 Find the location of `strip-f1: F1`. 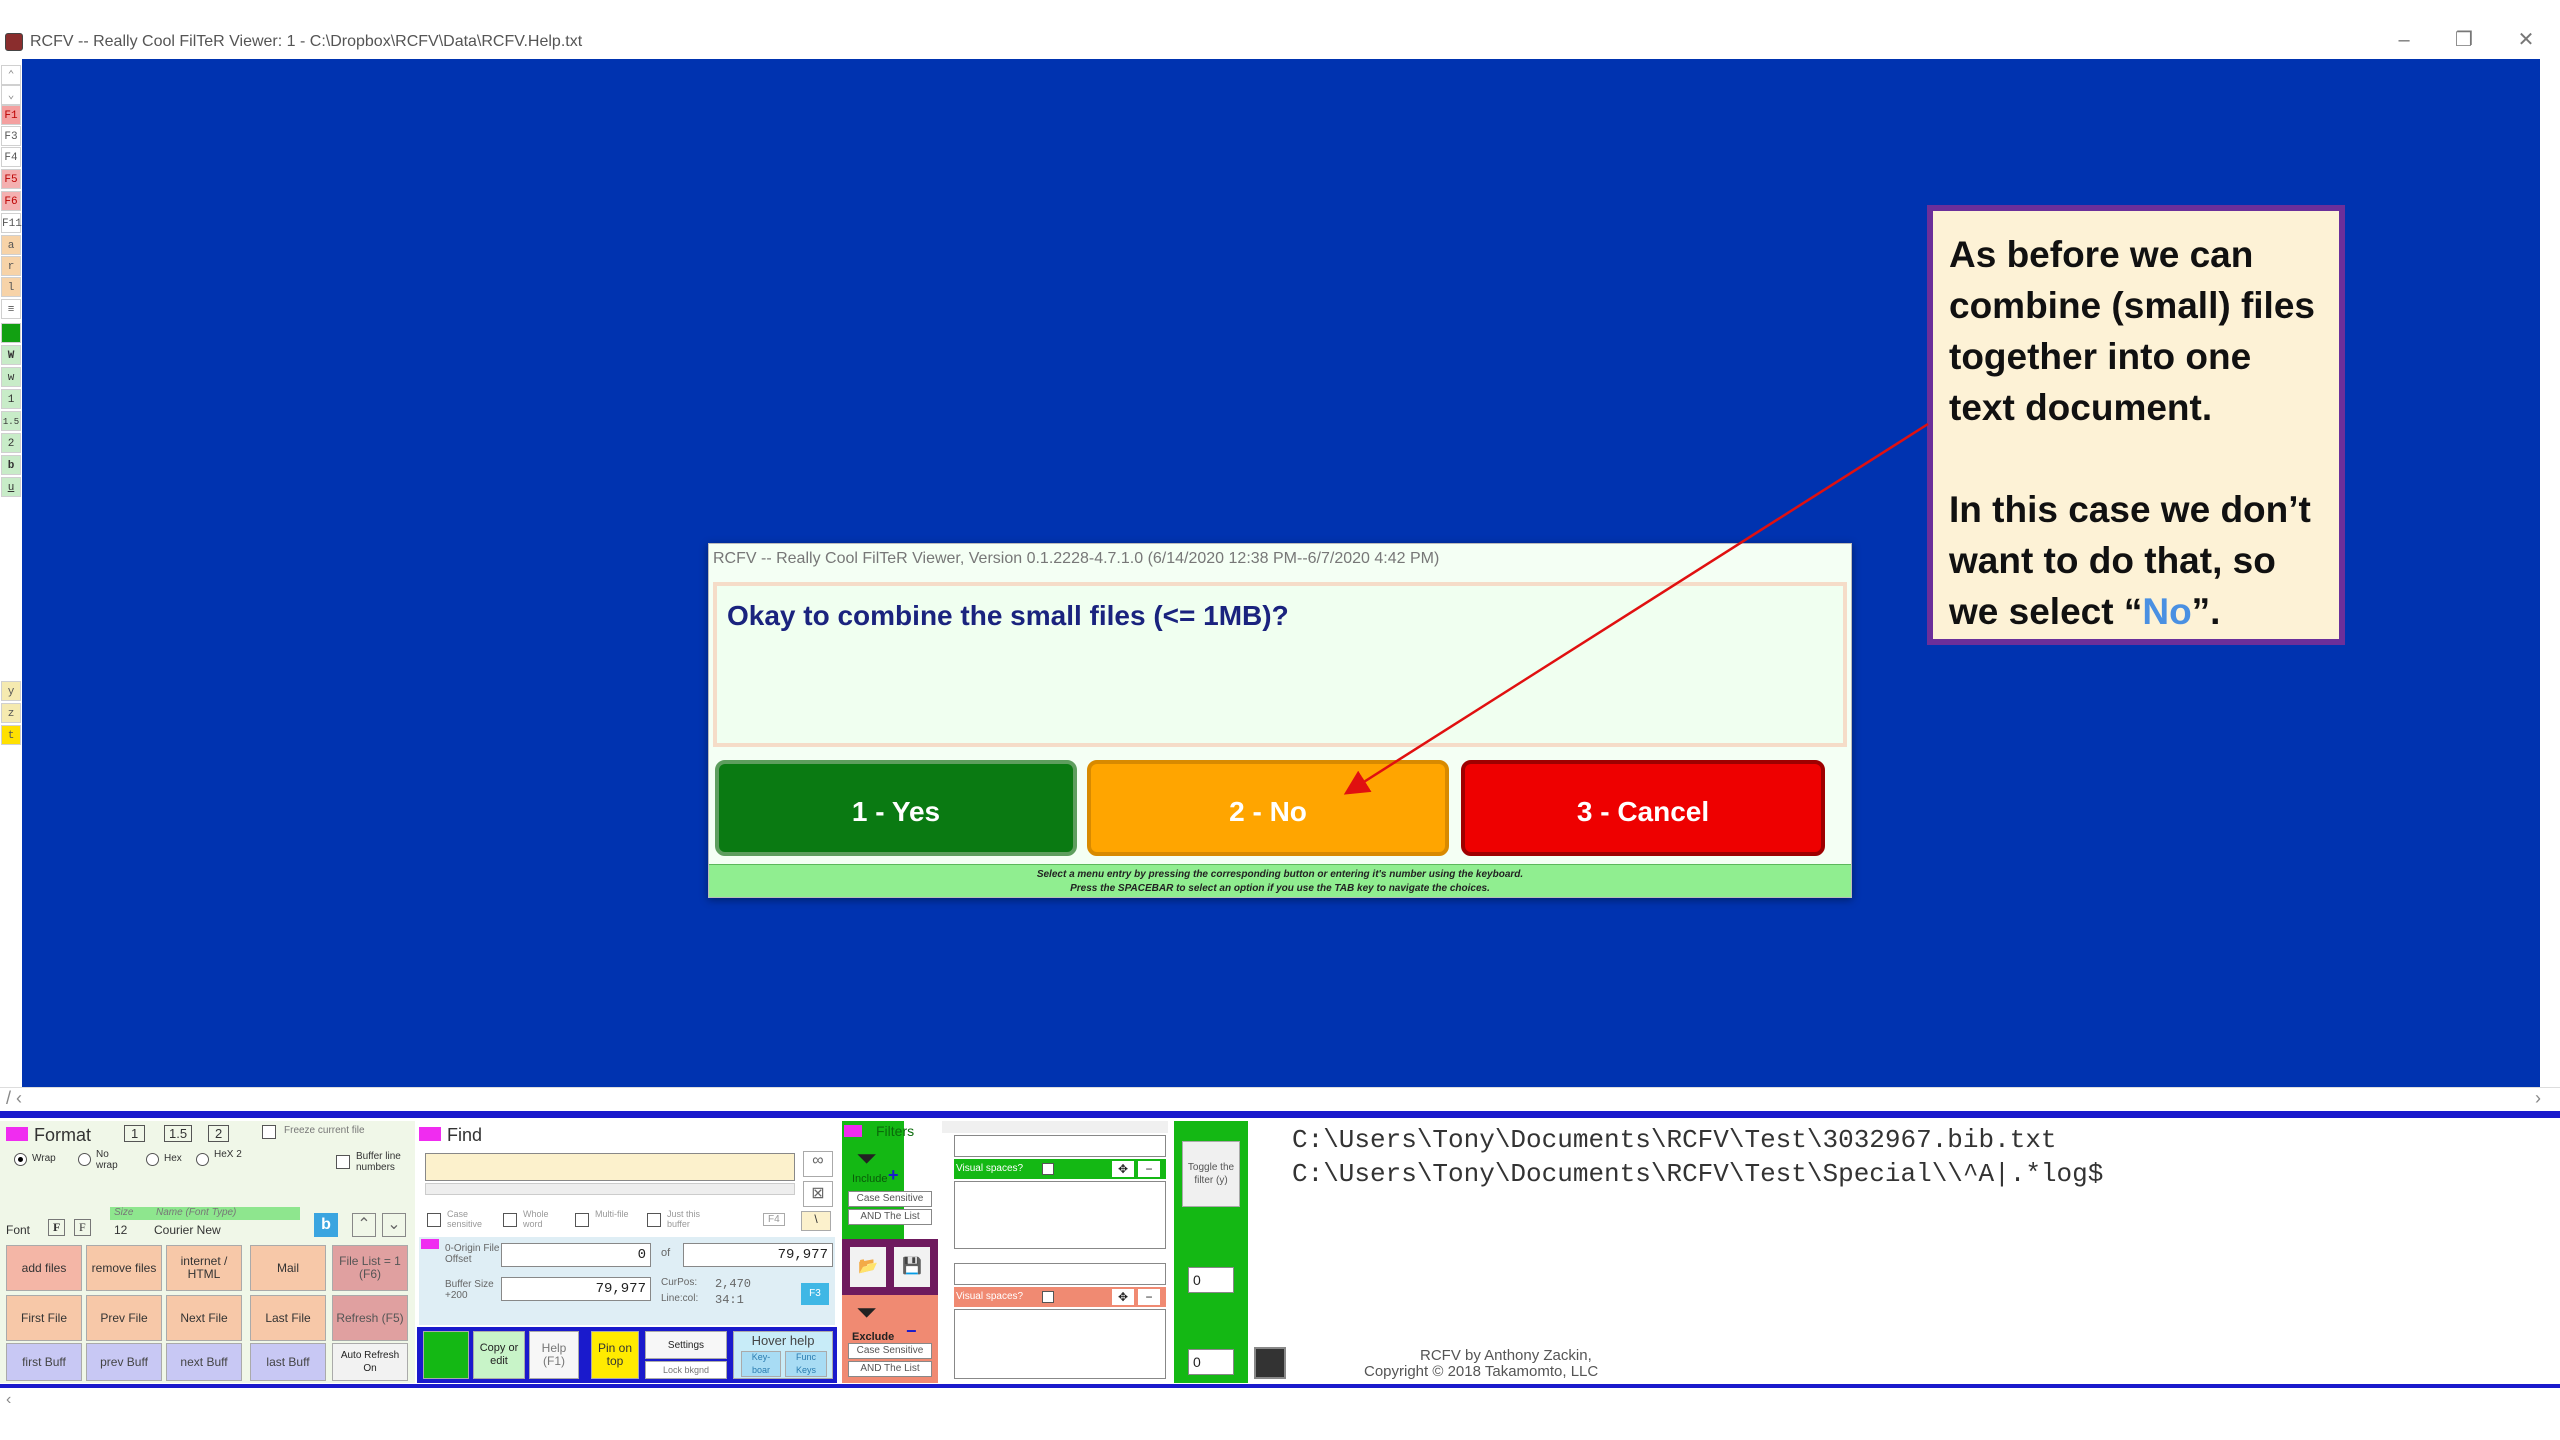

strip-f1: F1 is located at coordinates (11, 115).